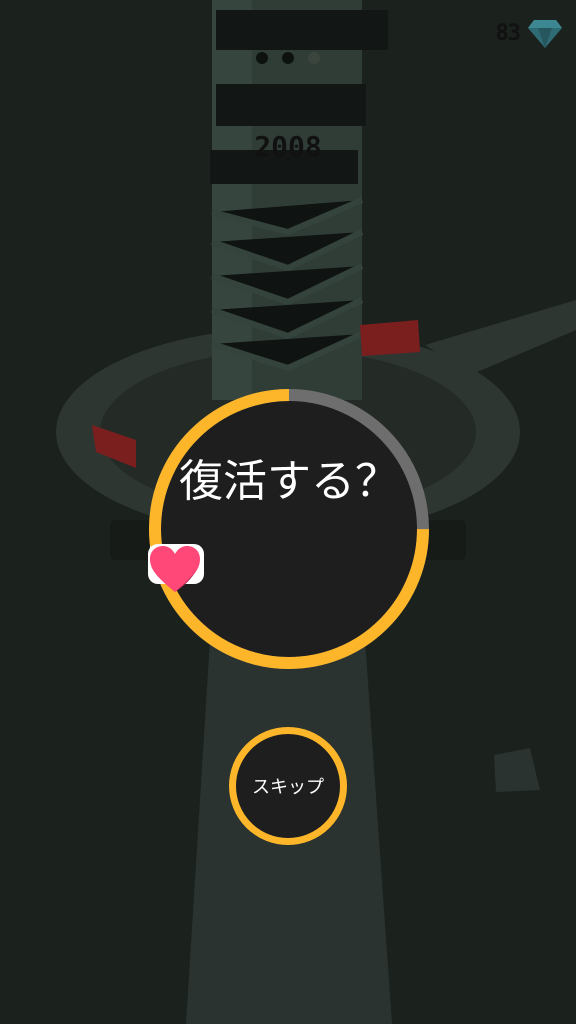 The width and height of the screenshot is (576, 1024). Describe the element at coordinates (288, 786) in the screenshot. I see `skip-button: スキップ` at that location.